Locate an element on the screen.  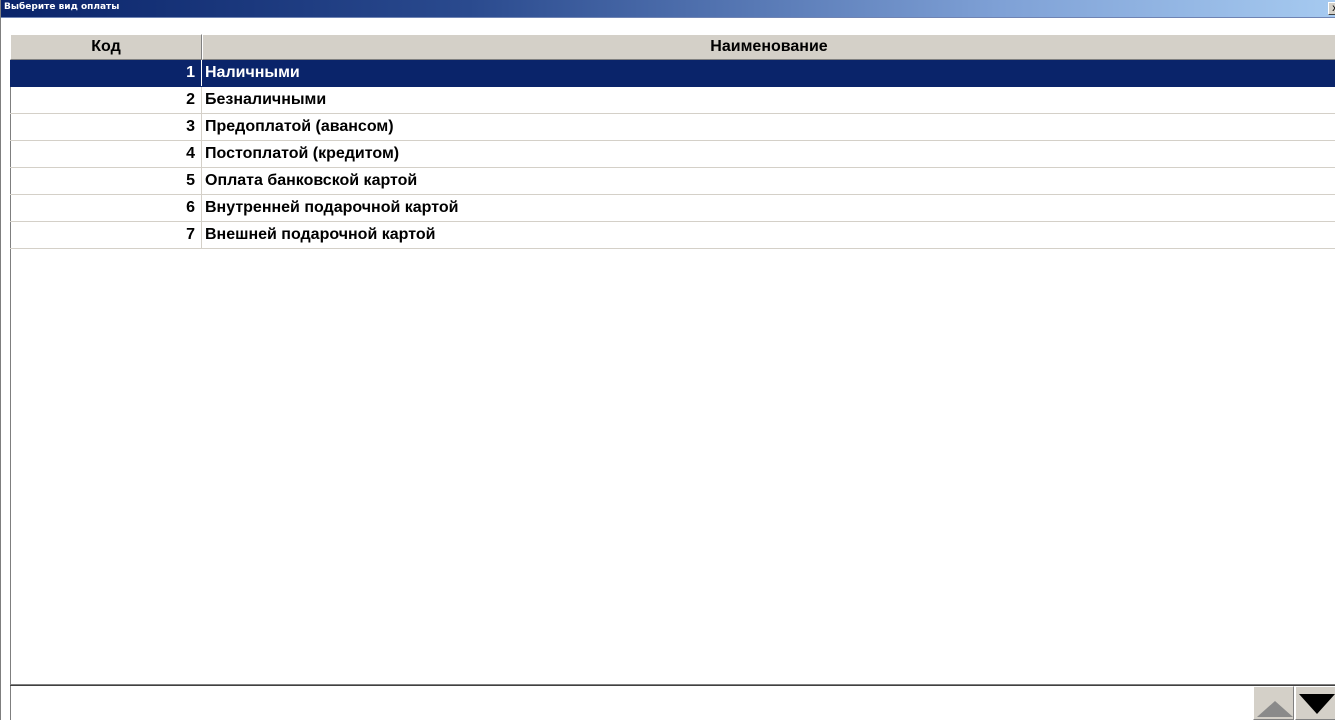
triangle-down-icon is located at coordinates (1317, 704).